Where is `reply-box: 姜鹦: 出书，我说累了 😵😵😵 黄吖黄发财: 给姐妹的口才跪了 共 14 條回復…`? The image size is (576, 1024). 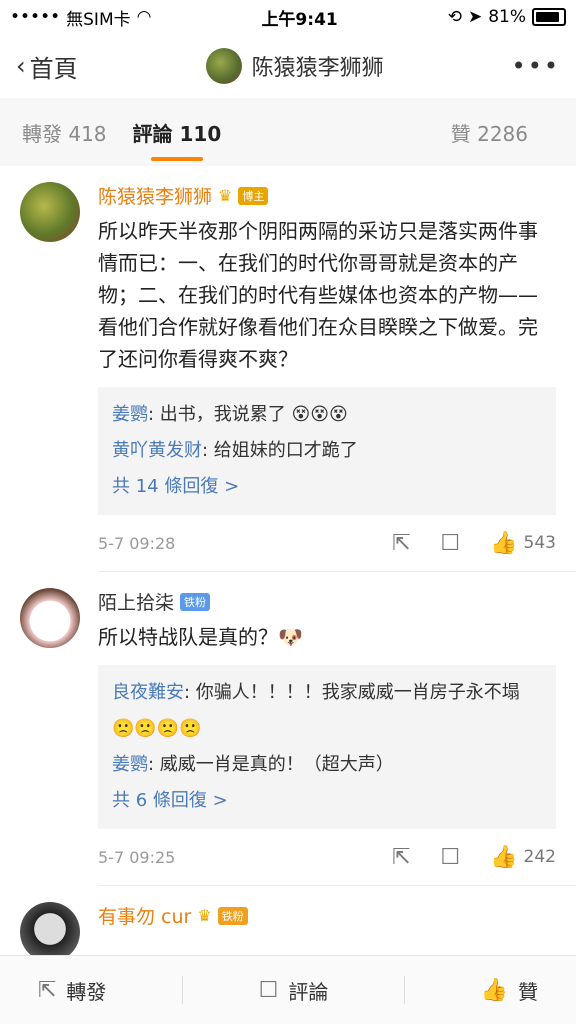
reply-box: 姜鹦: 出书，我说累了 😵😵😵 黄吖黄发财: 给姐妹的口才跪了 共 14 條回復… is located at coordinates (327, 451).